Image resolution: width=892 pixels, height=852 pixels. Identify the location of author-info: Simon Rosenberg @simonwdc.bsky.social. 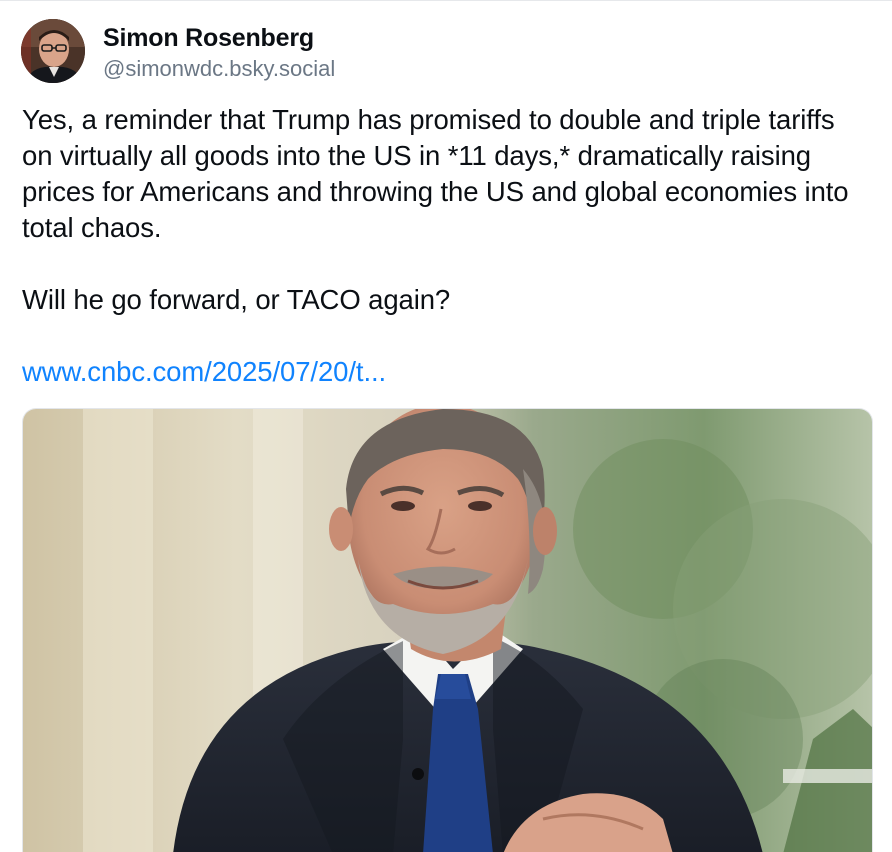
(219, 53).